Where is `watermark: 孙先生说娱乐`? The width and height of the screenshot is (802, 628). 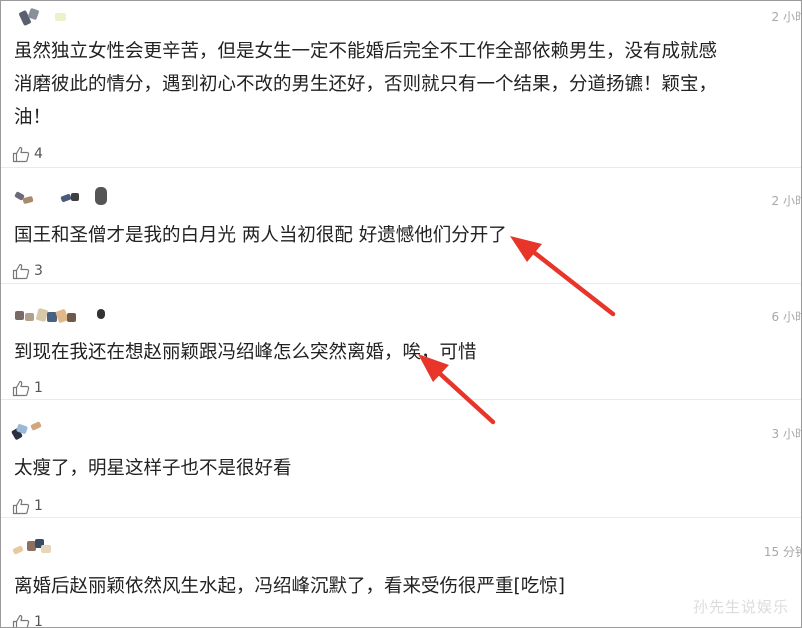 watermark: 孙先生说娱乐 is located at coordinates (740, 607).